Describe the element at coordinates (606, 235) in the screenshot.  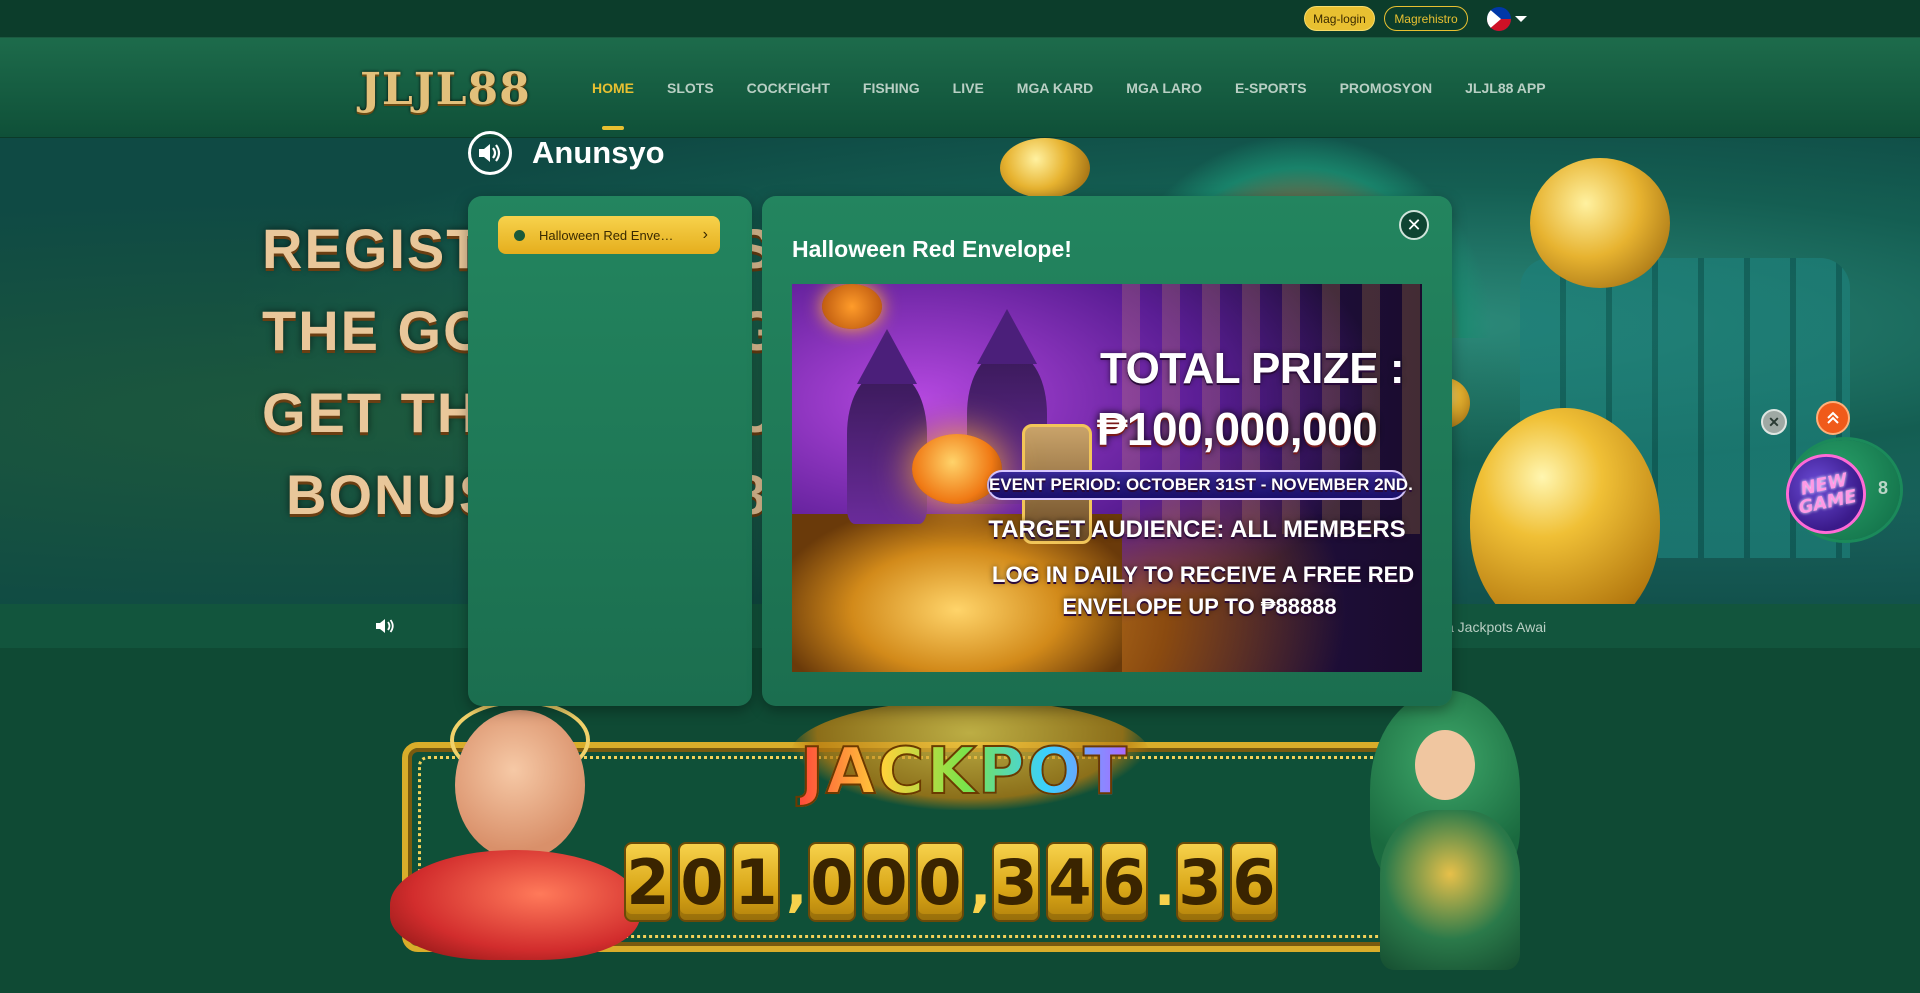
I see `announcement-list-item-label: Halloween Red Envelope!` at that location.